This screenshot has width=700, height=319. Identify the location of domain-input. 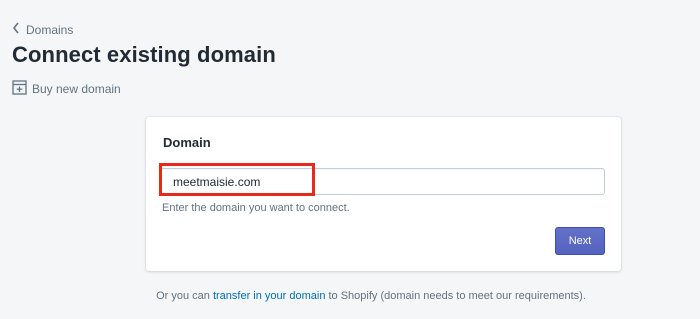
(382, 181).